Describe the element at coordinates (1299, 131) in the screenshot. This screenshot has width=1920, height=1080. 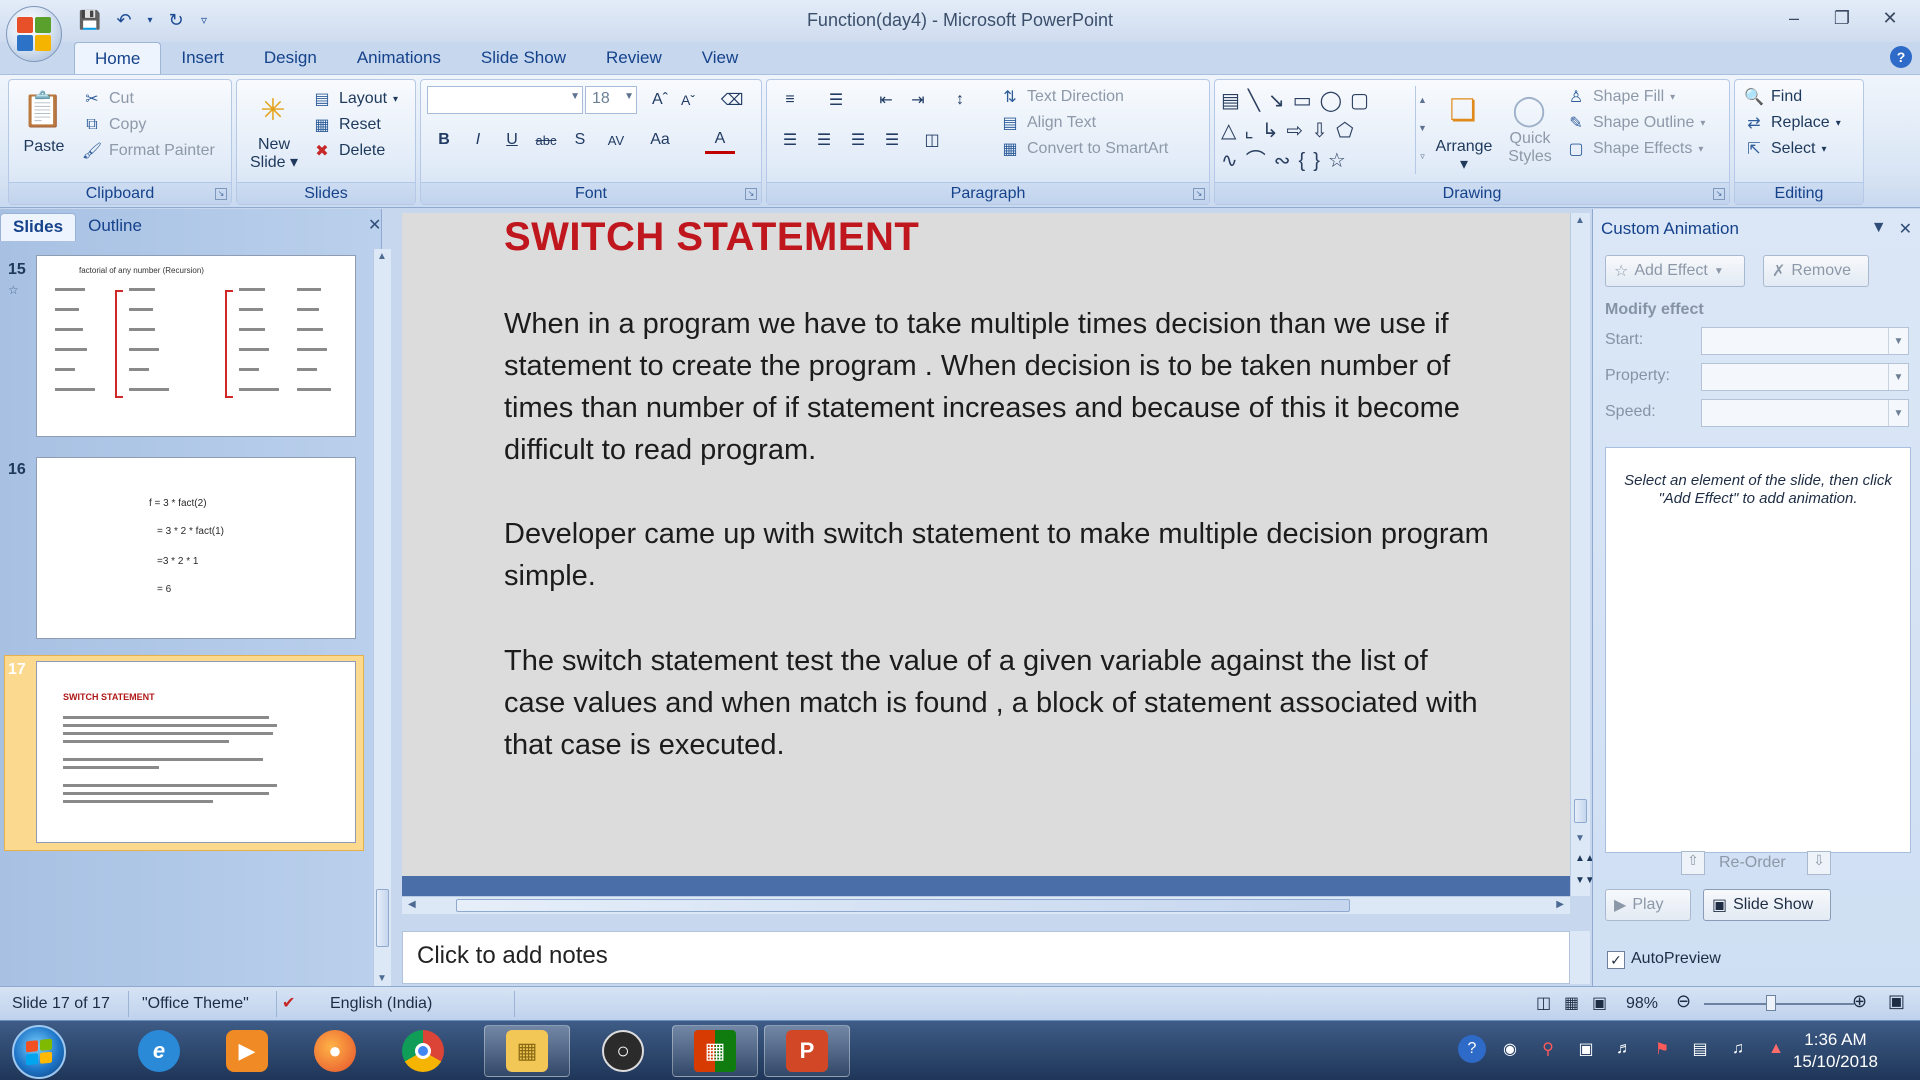
I see `right-arrow-shape-icon: ⇨` at that location.